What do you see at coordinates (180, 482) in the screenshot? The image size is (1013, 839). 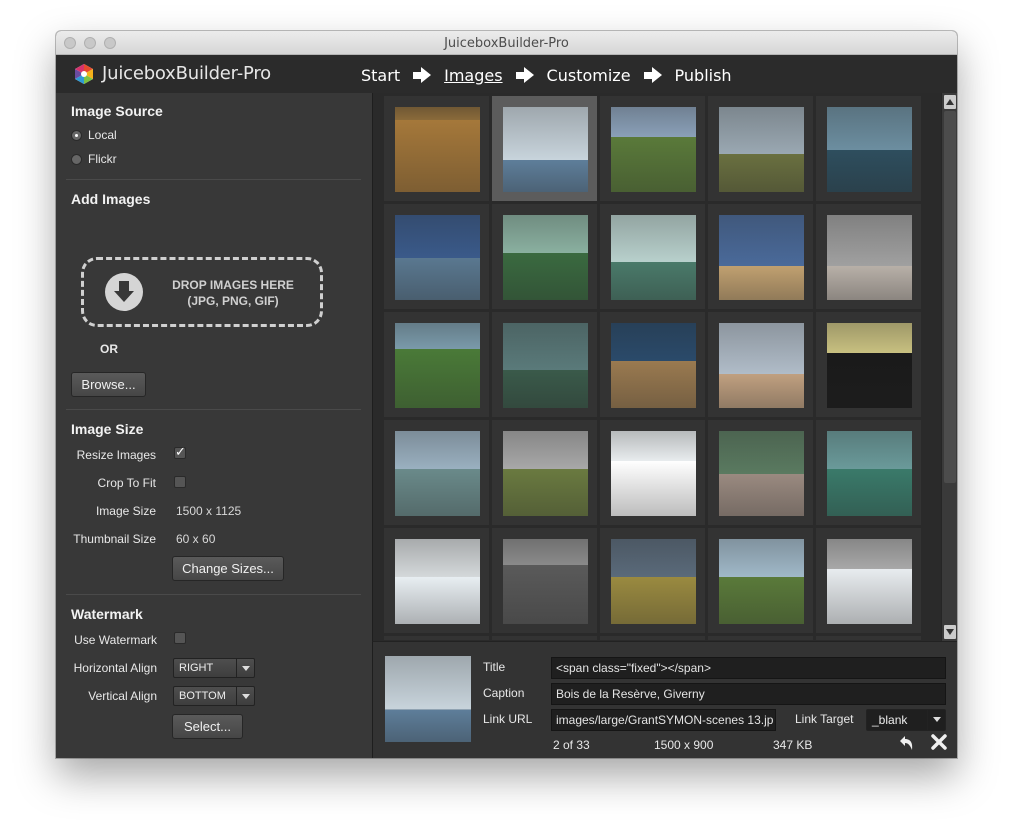 I see `crop-to-fit-checkbox` at bounding box center [180, 482].